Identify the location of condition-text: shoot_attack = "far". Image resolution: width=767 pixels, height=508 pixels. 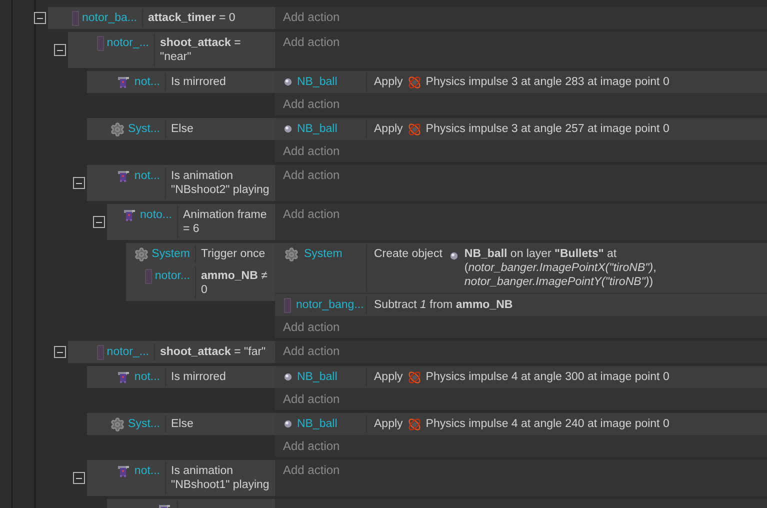
(213, 352).